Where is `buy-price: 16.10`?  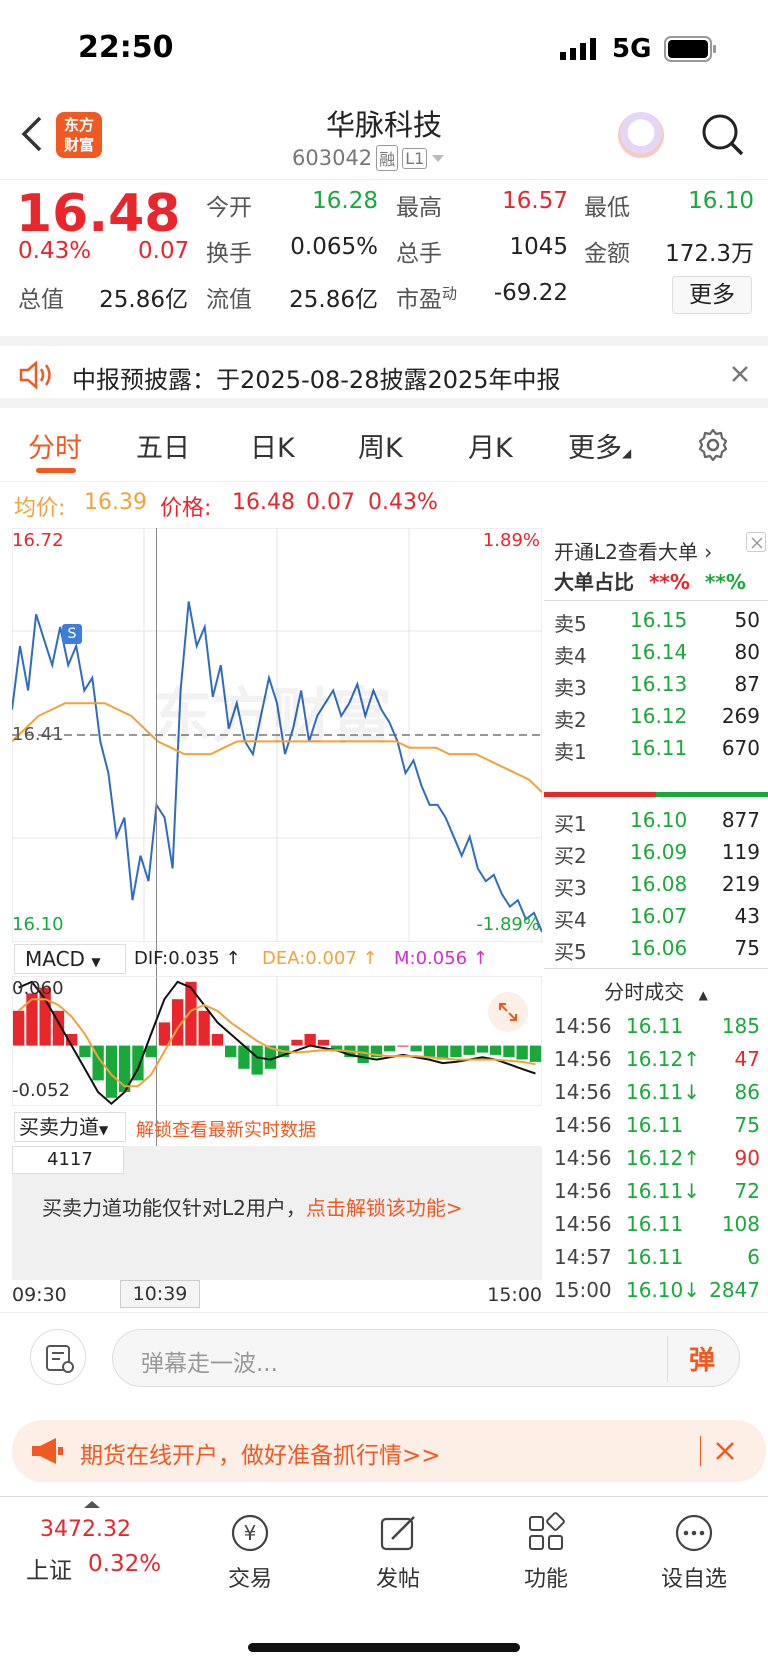 buy-price: 16.10 is located at coordinates (659, 820).